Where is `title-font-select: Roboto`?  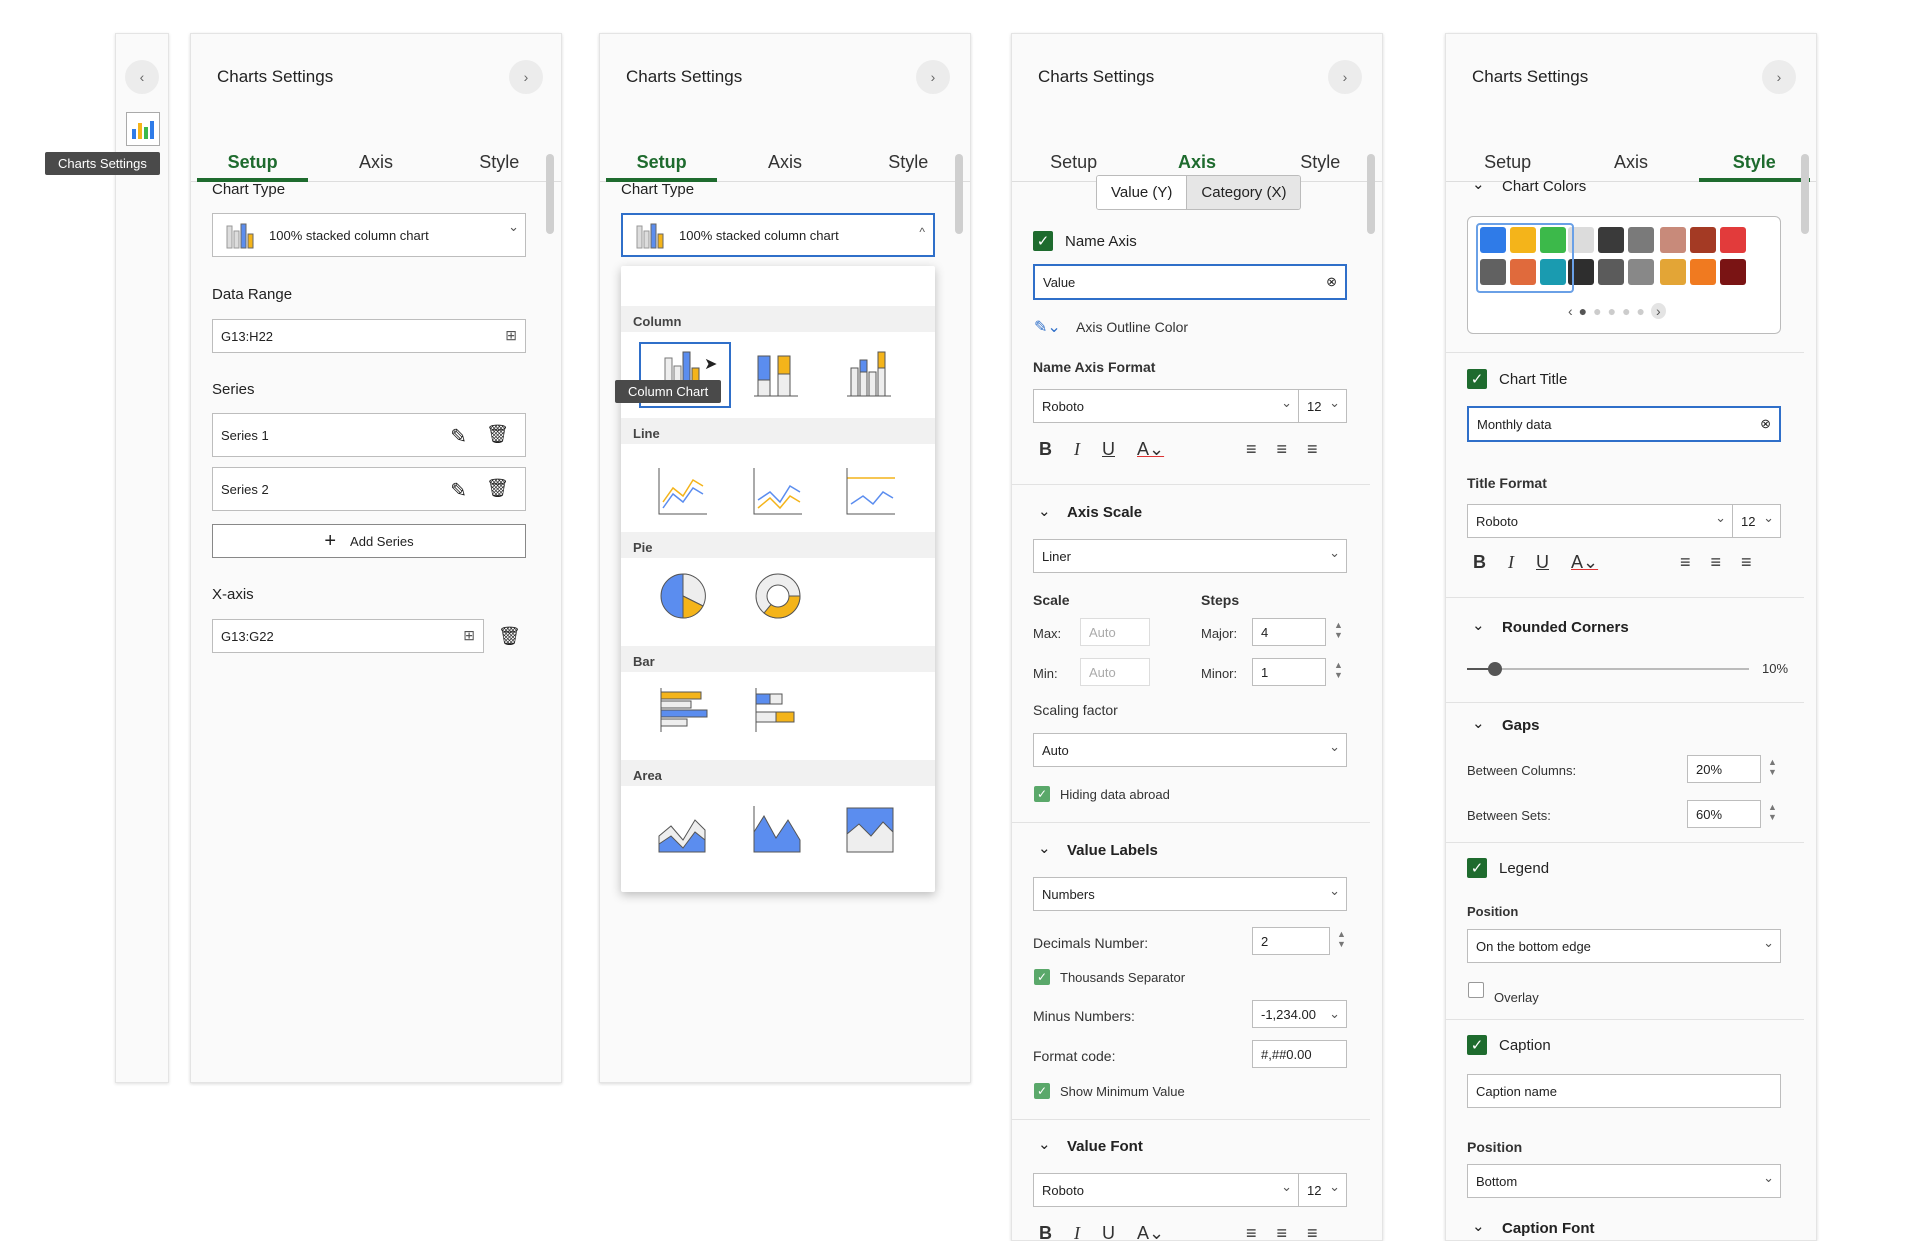 title-font-select: Roboto is located at coordinates (1600, 521).